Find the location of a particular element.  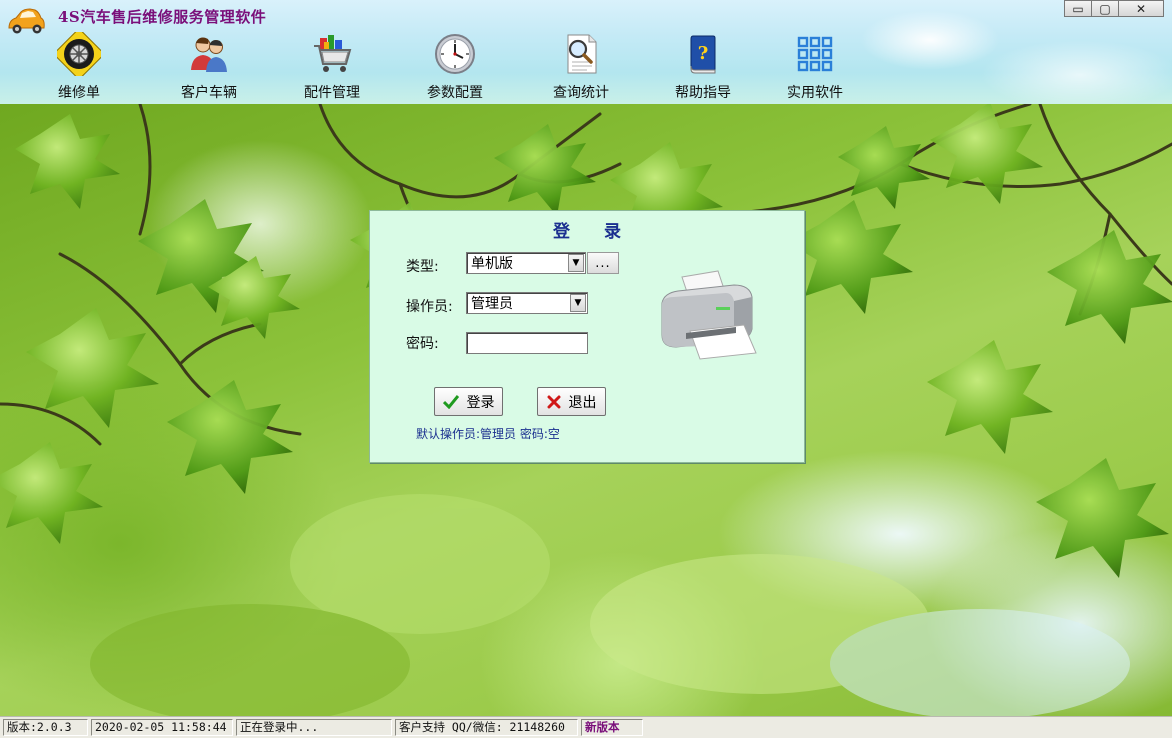

login-button-label: 登录 is located at coordinates (480, 402).